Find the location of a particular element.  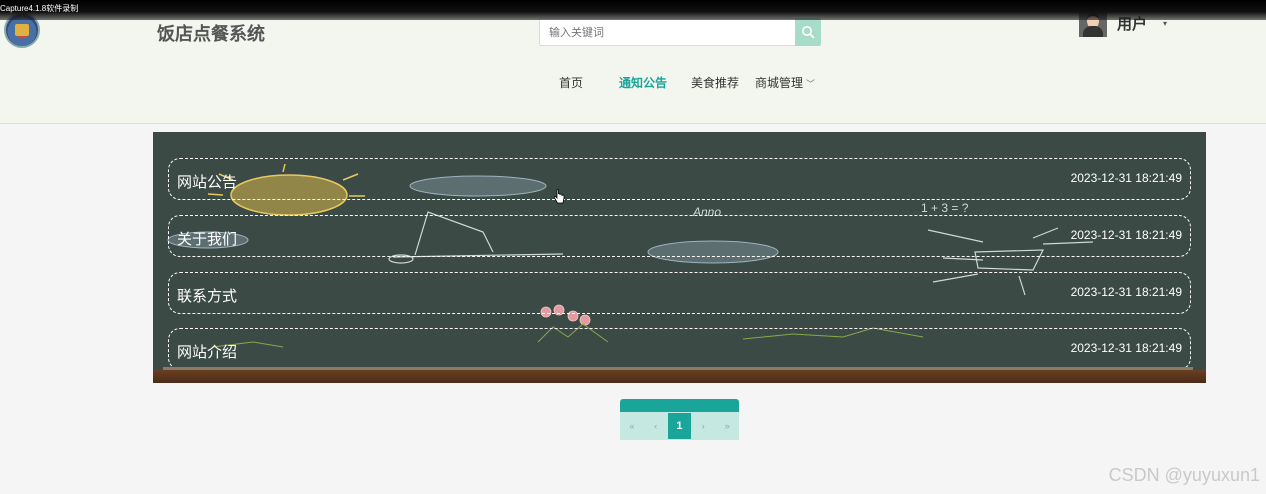

hand-cursor-icon is located at coordinates (559, 196).